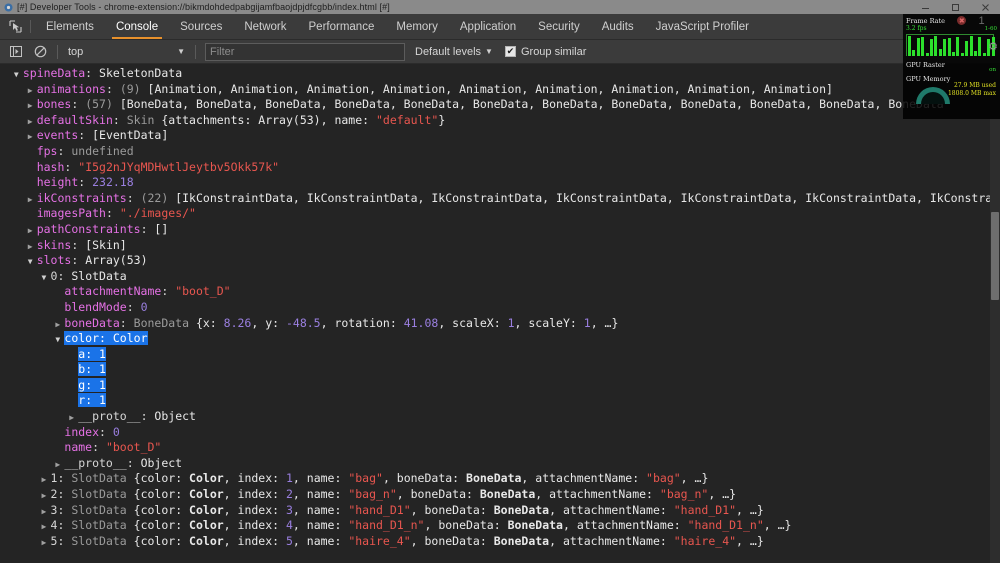 This screenshot has height=563, width=1000. What do you see at coordinates (500, 308) in the screenshot?
I see `console-tree-row: blendMode: 0` at bounding box center [500, 308].